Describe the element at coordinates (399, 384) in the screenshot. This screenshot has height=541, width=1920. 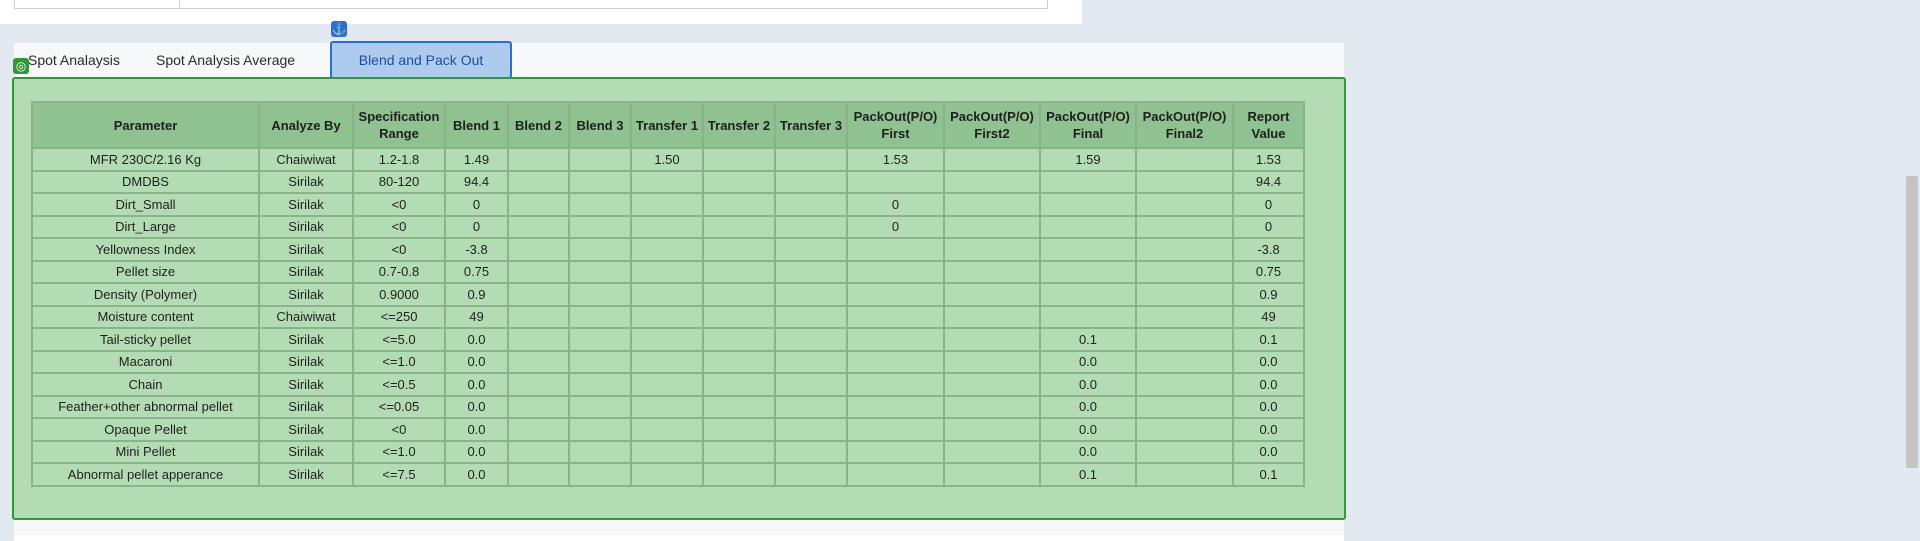
I see `table-cell: <=0.5` at that location.